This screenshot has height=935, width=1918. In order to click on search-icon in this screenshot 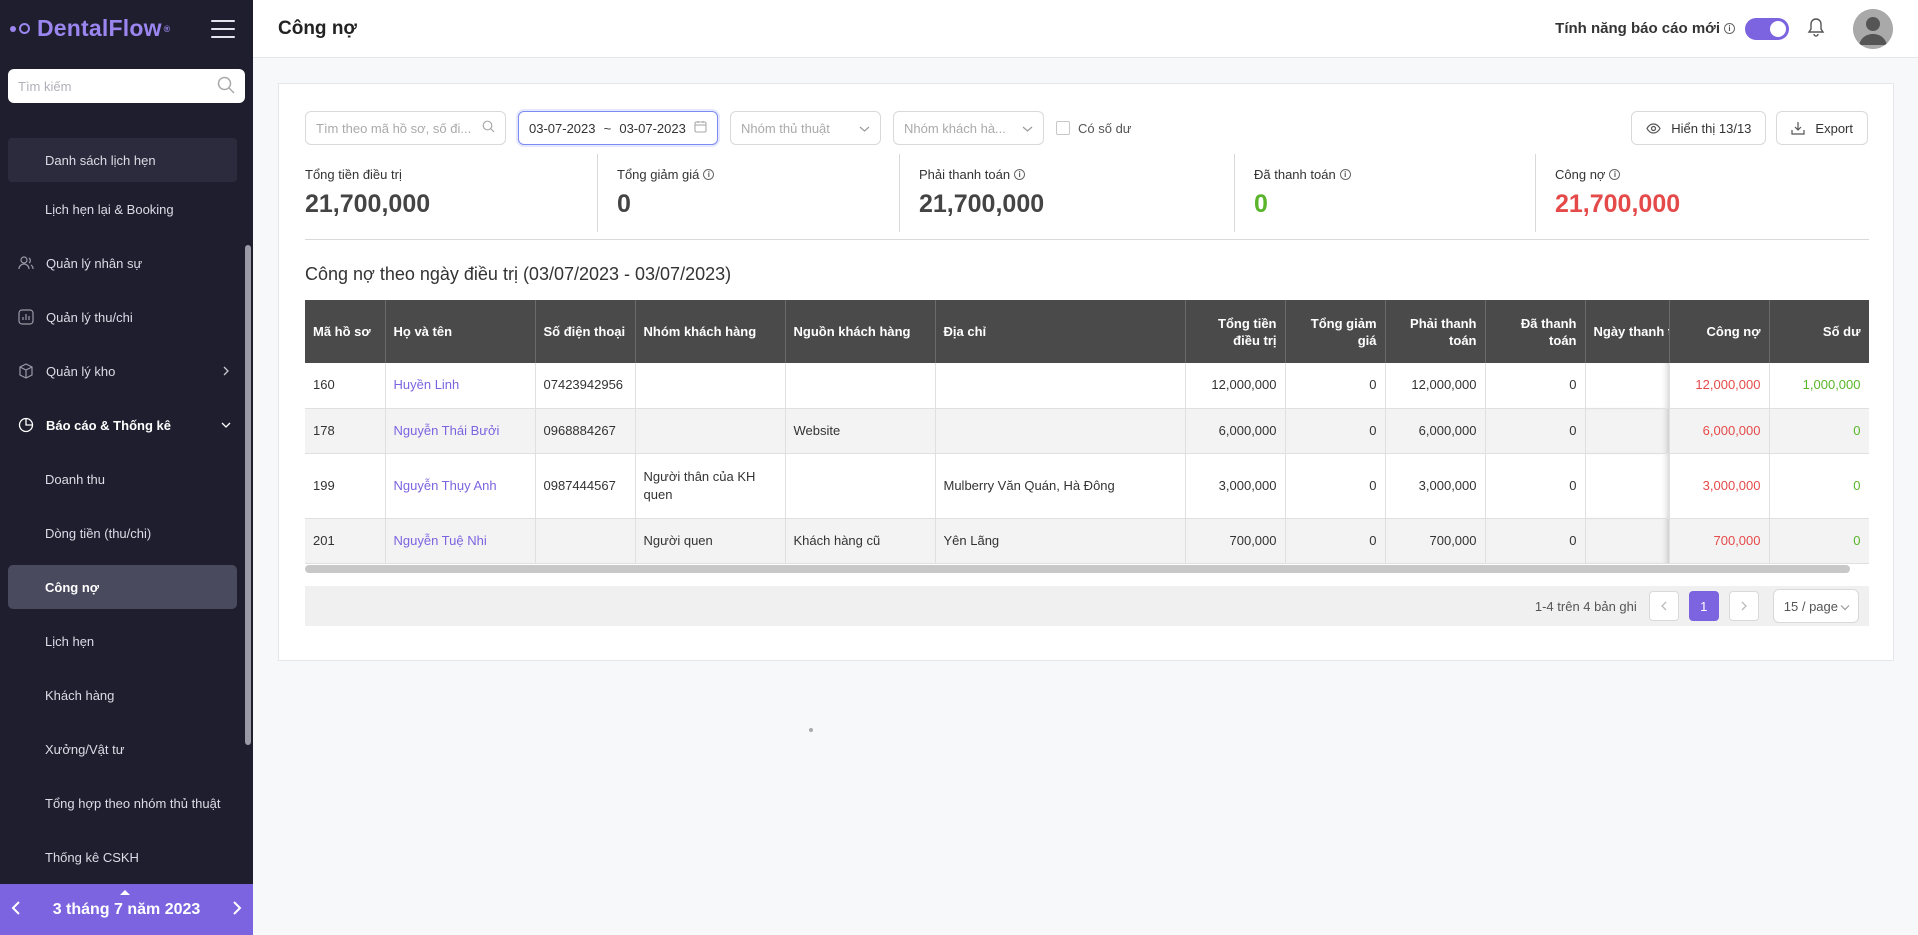, I will do `click(226, 86)`.